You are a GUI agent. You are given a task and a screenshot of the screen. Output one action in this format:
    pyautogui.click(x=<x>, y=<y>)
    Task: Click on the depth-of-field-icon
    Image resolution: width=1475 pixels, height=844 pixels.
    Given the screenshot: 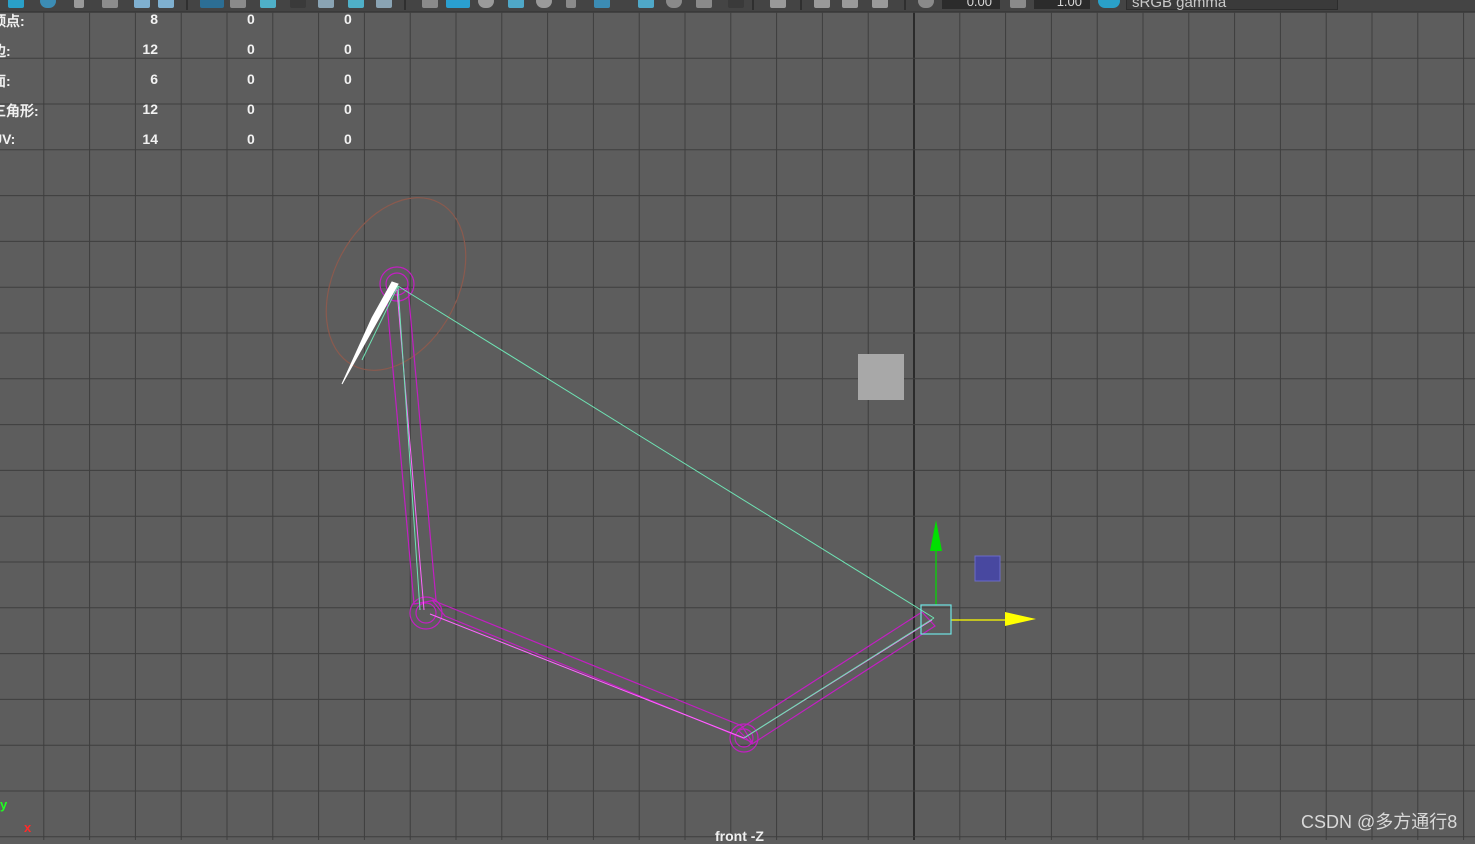 What is the action you would take?
    pyautogui.click(x=736, y=4)
    